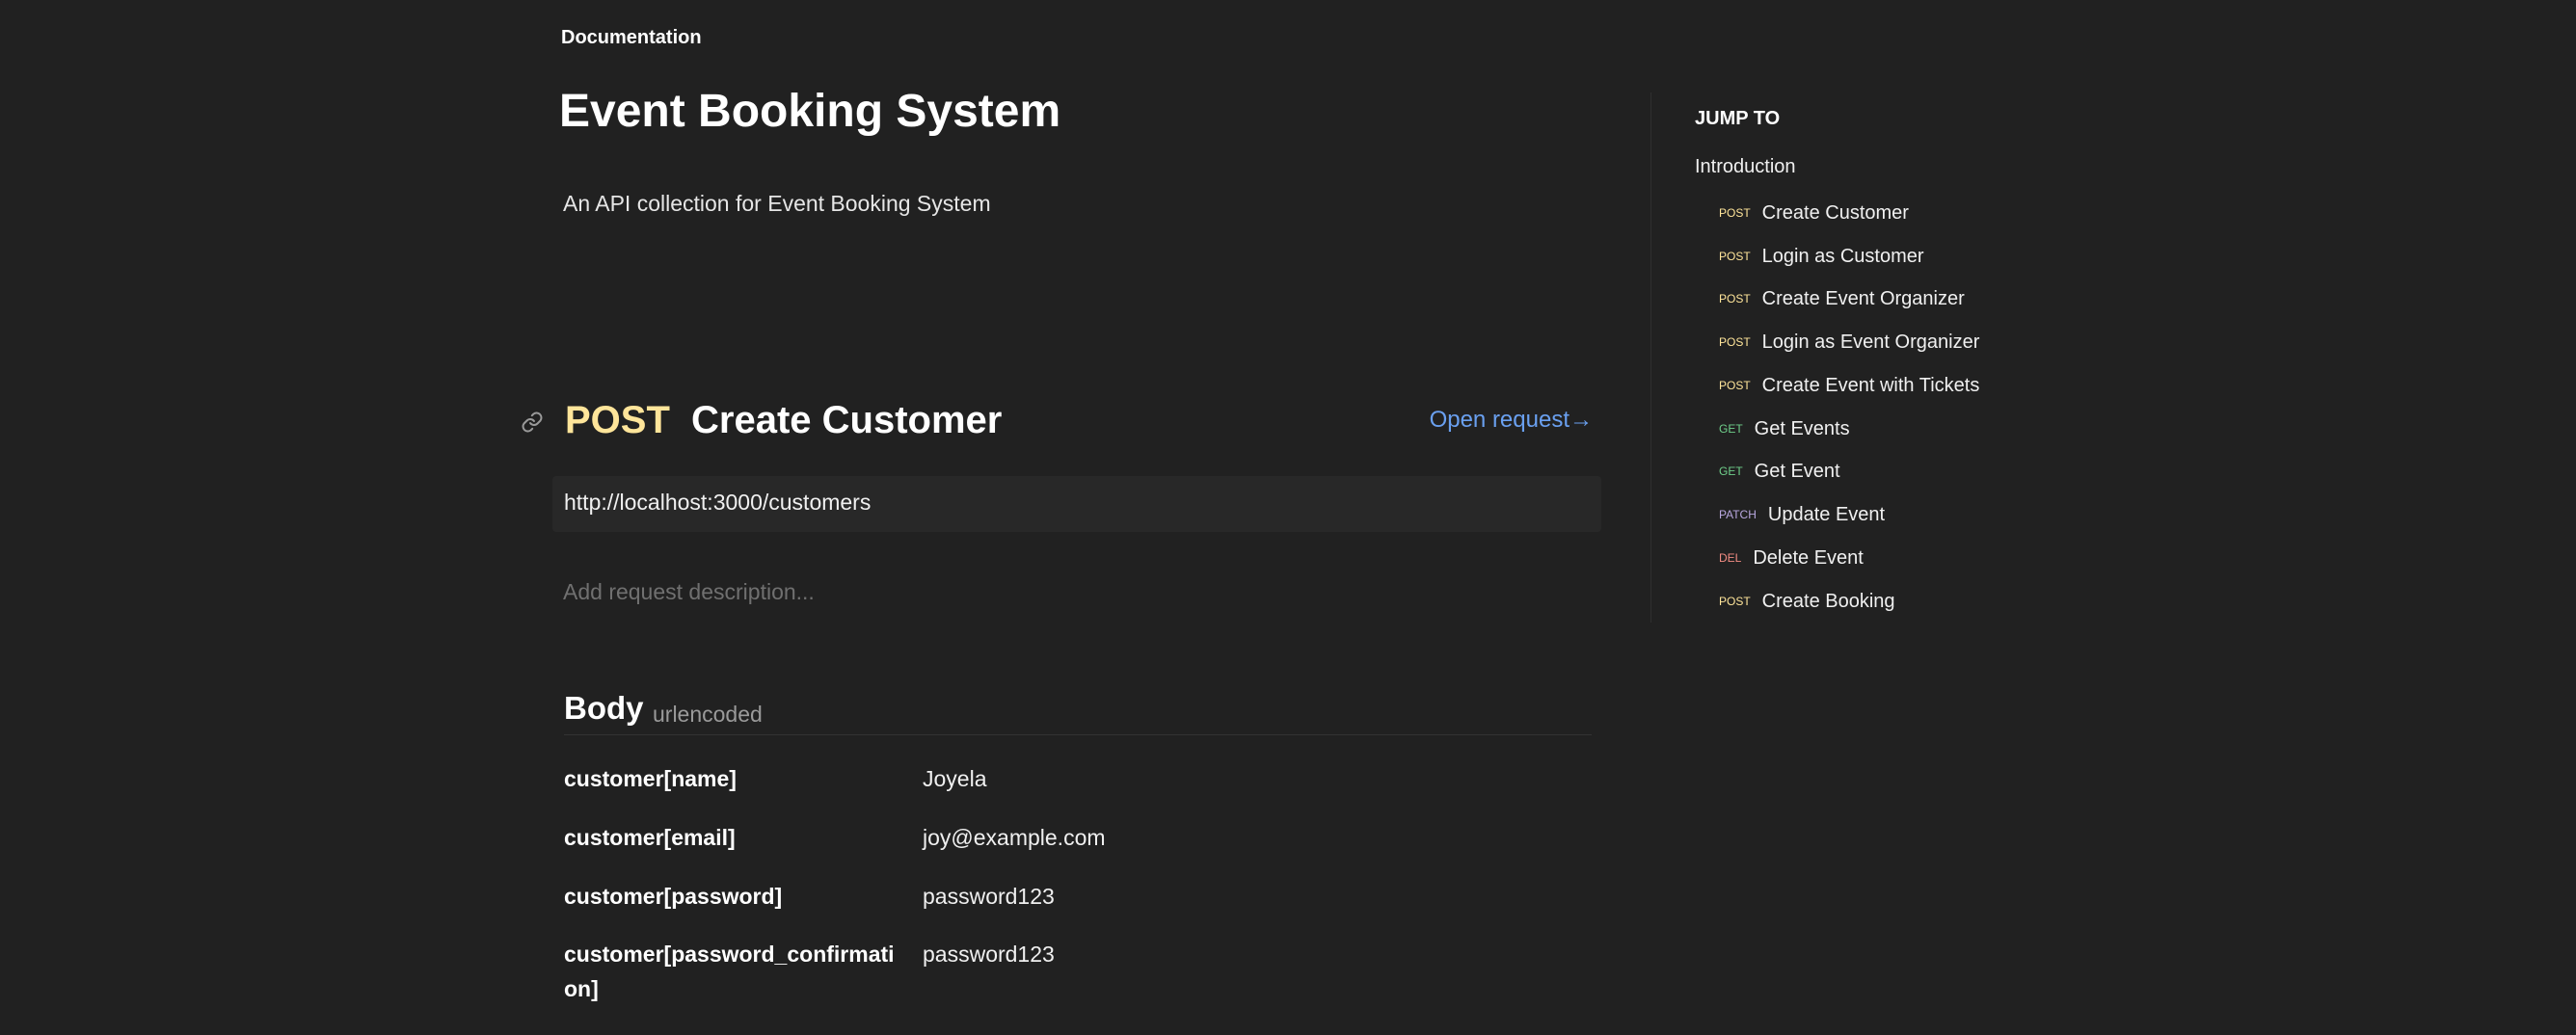 The height and width of the screenshot is (1035, 2576). What do you see at coordinates (1863, 298) in the screenshot?
I see `sidebar-item-label: Create Event Organizer` at bounding box center [1863, 298].